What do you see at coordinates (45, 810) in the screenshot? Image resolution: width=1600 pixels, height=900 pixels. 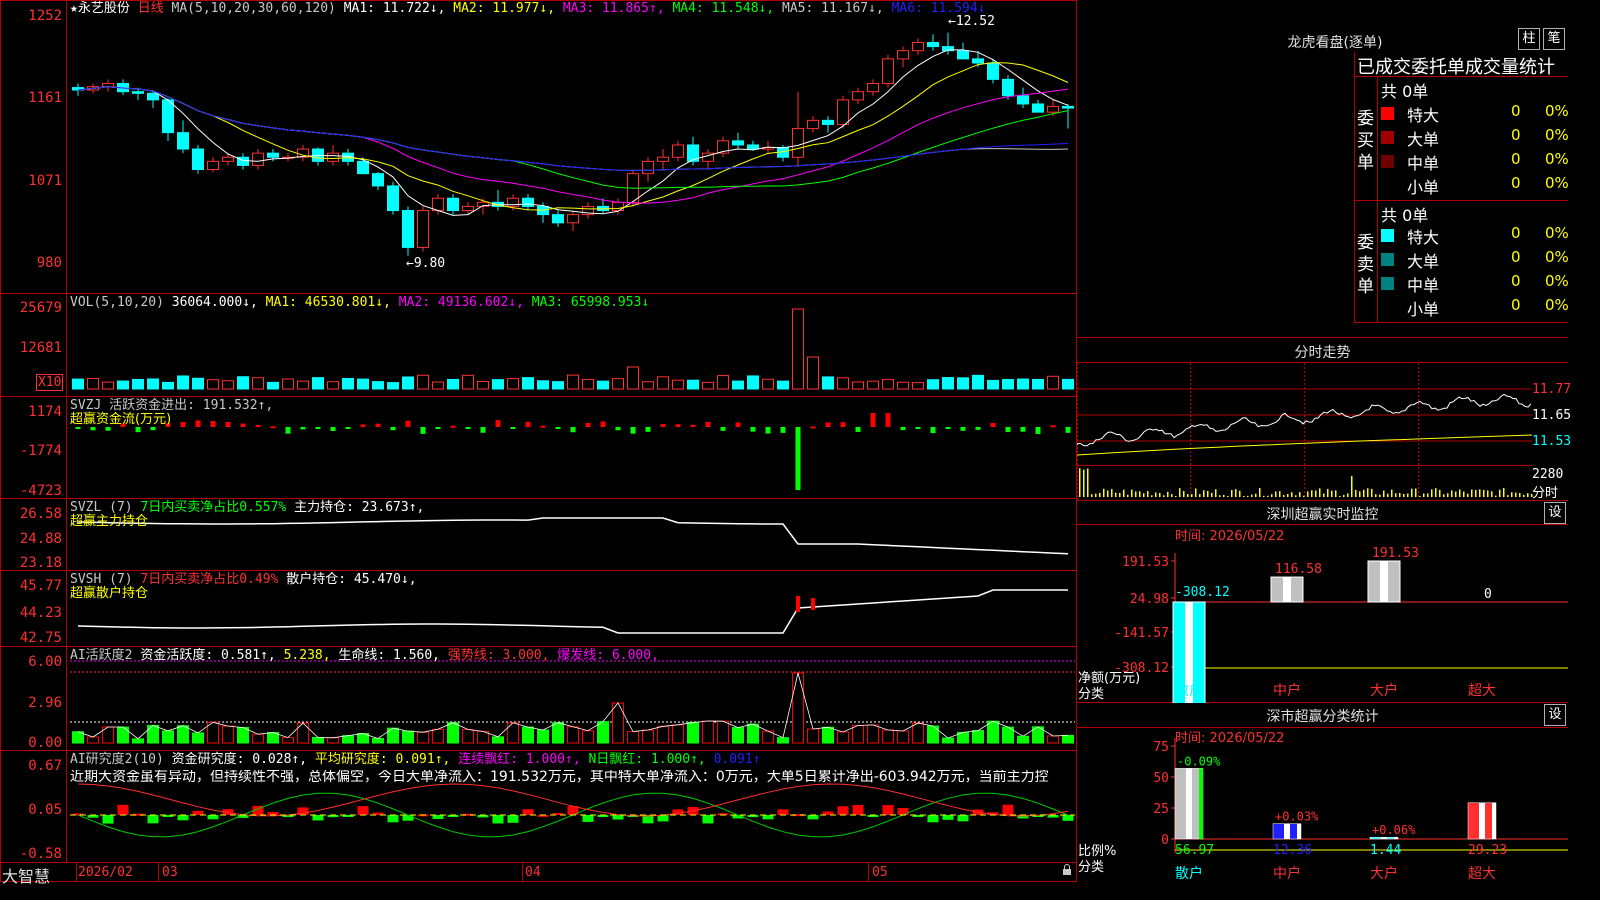 I see `ai-research-axis-label: 0.05` at bounding box center [45, 810].